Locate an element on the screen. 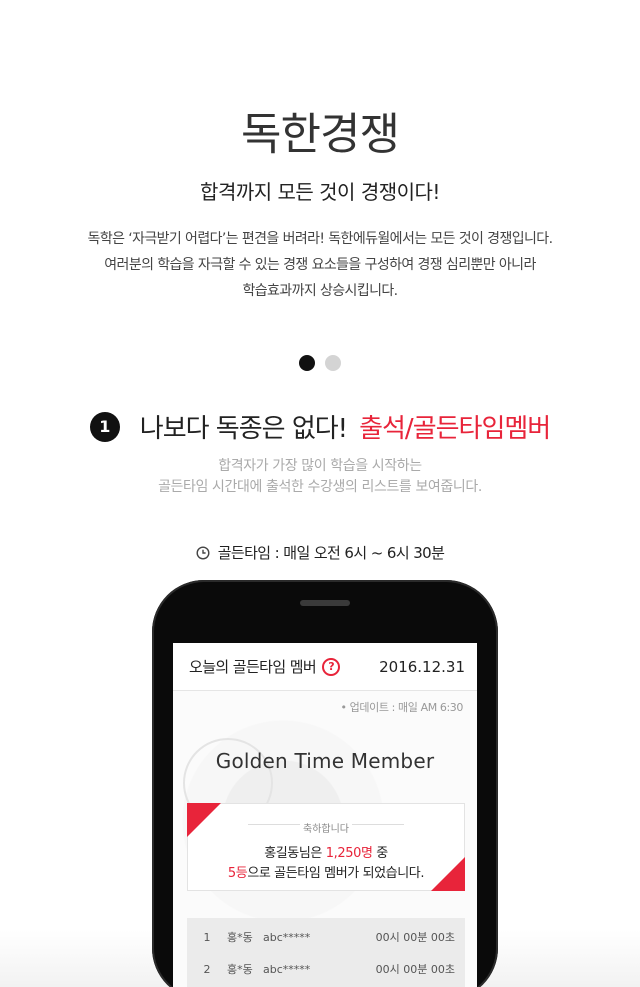 The height and width of the screenshot is (987, 640). congrats-label: 축하합니다 is located at coordinates (326, 829).